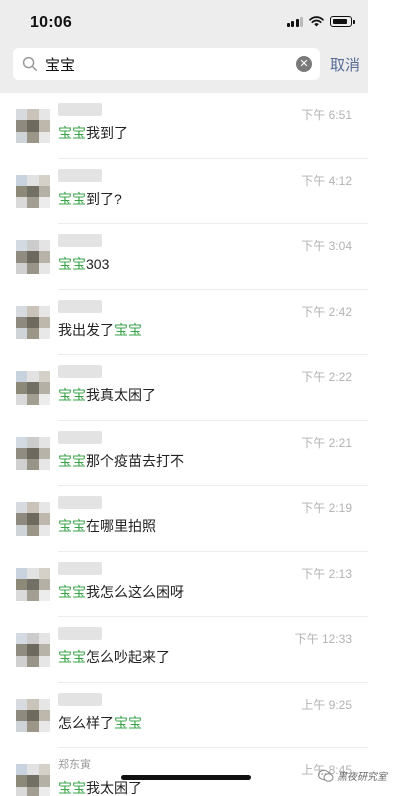 This screenshot has width=401, height=796. I want to click on search-icon, so click(29, 63).